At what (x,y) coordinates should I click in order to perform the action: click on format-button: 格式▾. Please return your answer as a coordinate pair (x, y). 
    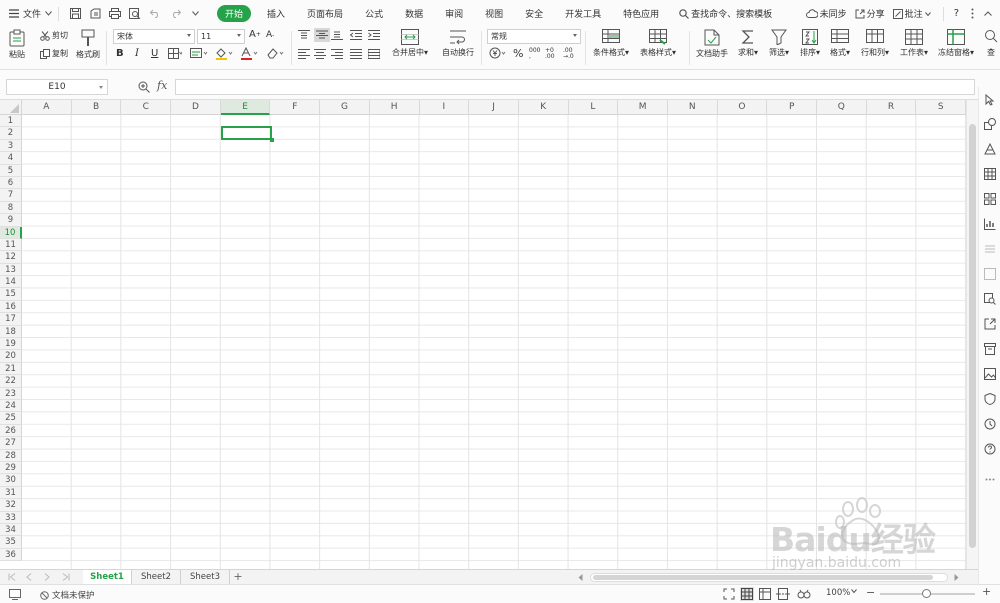
    Looking at the image, I should click on (840, 43).